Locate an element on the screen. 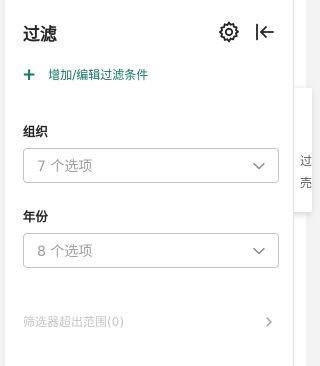 The width and height of the screenshot is (320, 366). select-placeholder: 8 个选项 is located at coordinates (65, 251).